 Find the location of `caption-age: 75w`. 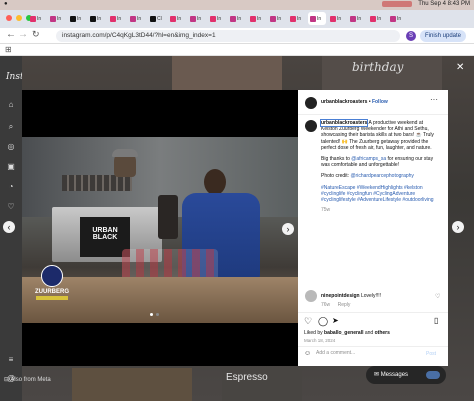

caption-age: 75w is located at coordinates (326, 210).